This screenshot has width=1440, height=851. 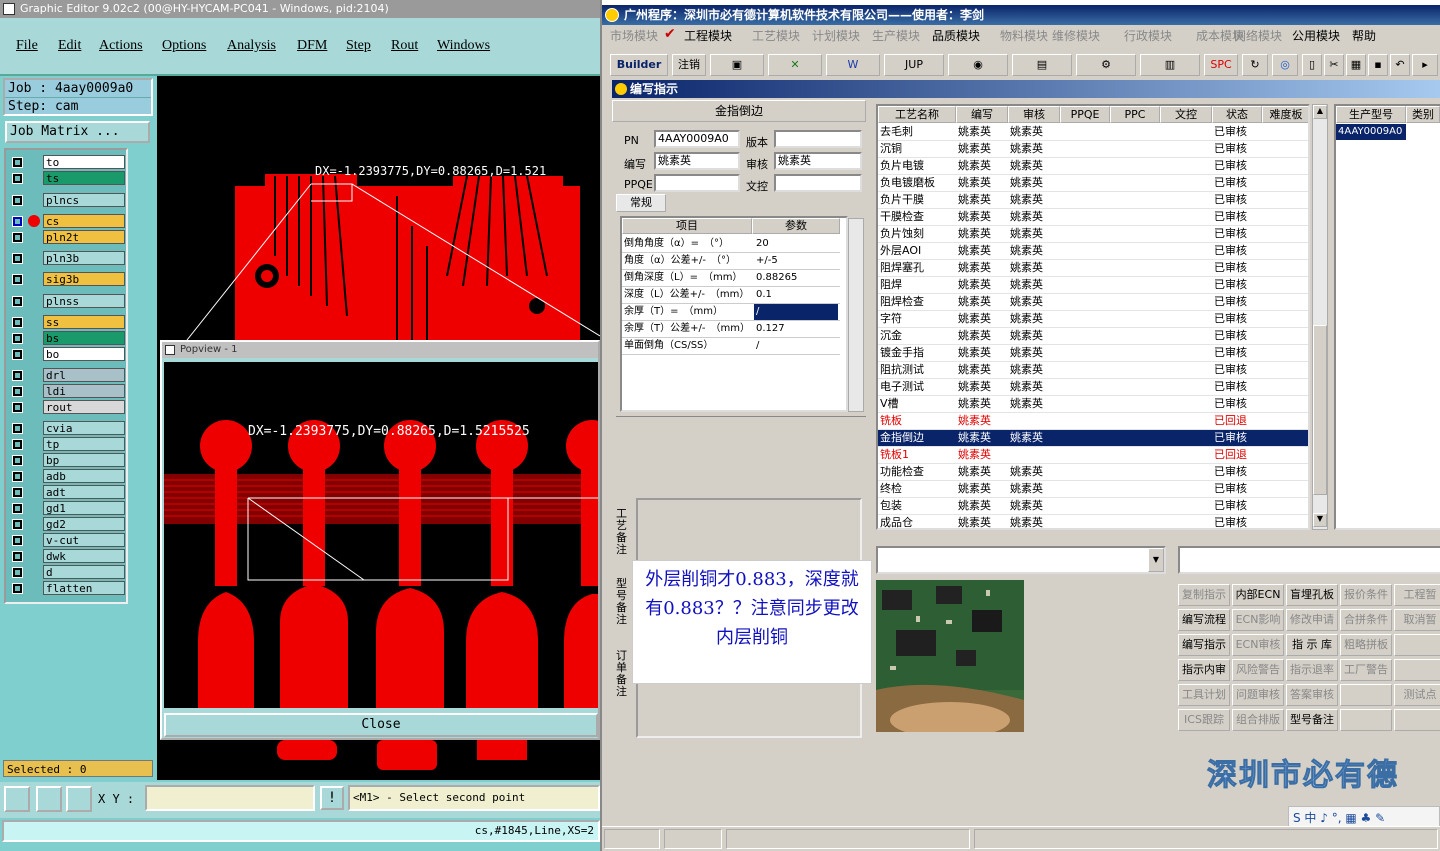 What do you see at coordinates (1093, 421) in the screenshot?
I see `process-row: 铣板 姚素英 已回退` at bounding box center [1093, 421].